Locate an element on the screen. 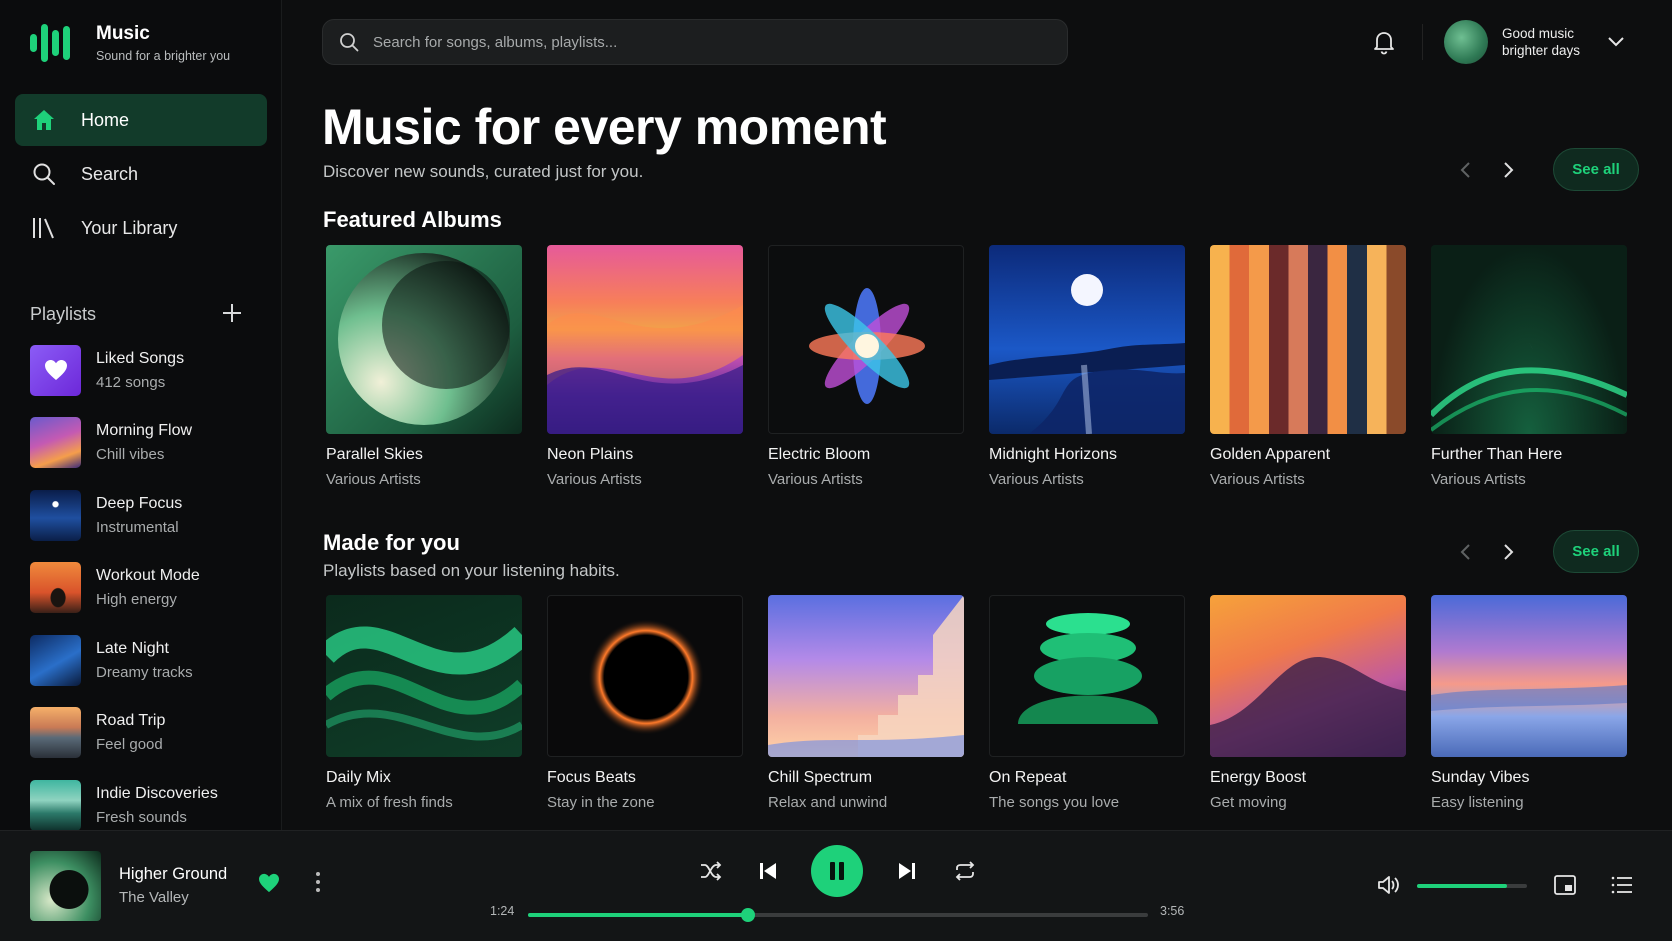  playlist-card: Chill Spectrum Relax and unwind is located at coordinates (866, 703).